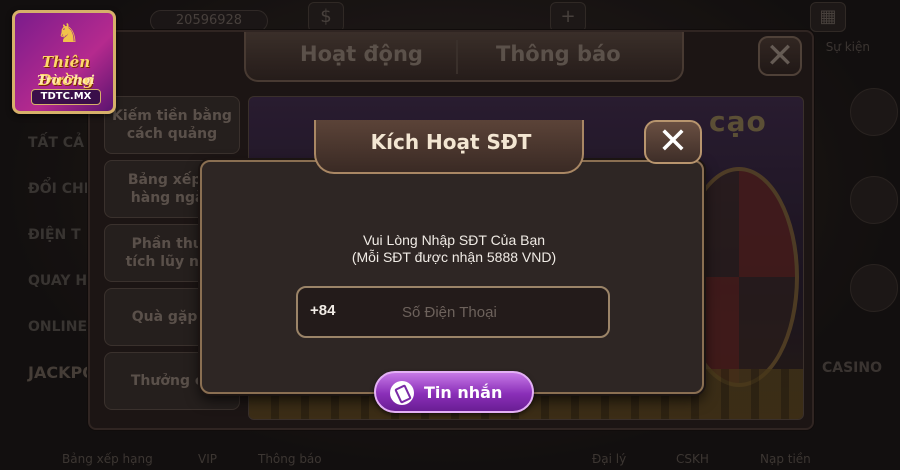  Describe the element at coordinates (673, 142) in the screenshot. I see `close-icon: ✕` at that location.